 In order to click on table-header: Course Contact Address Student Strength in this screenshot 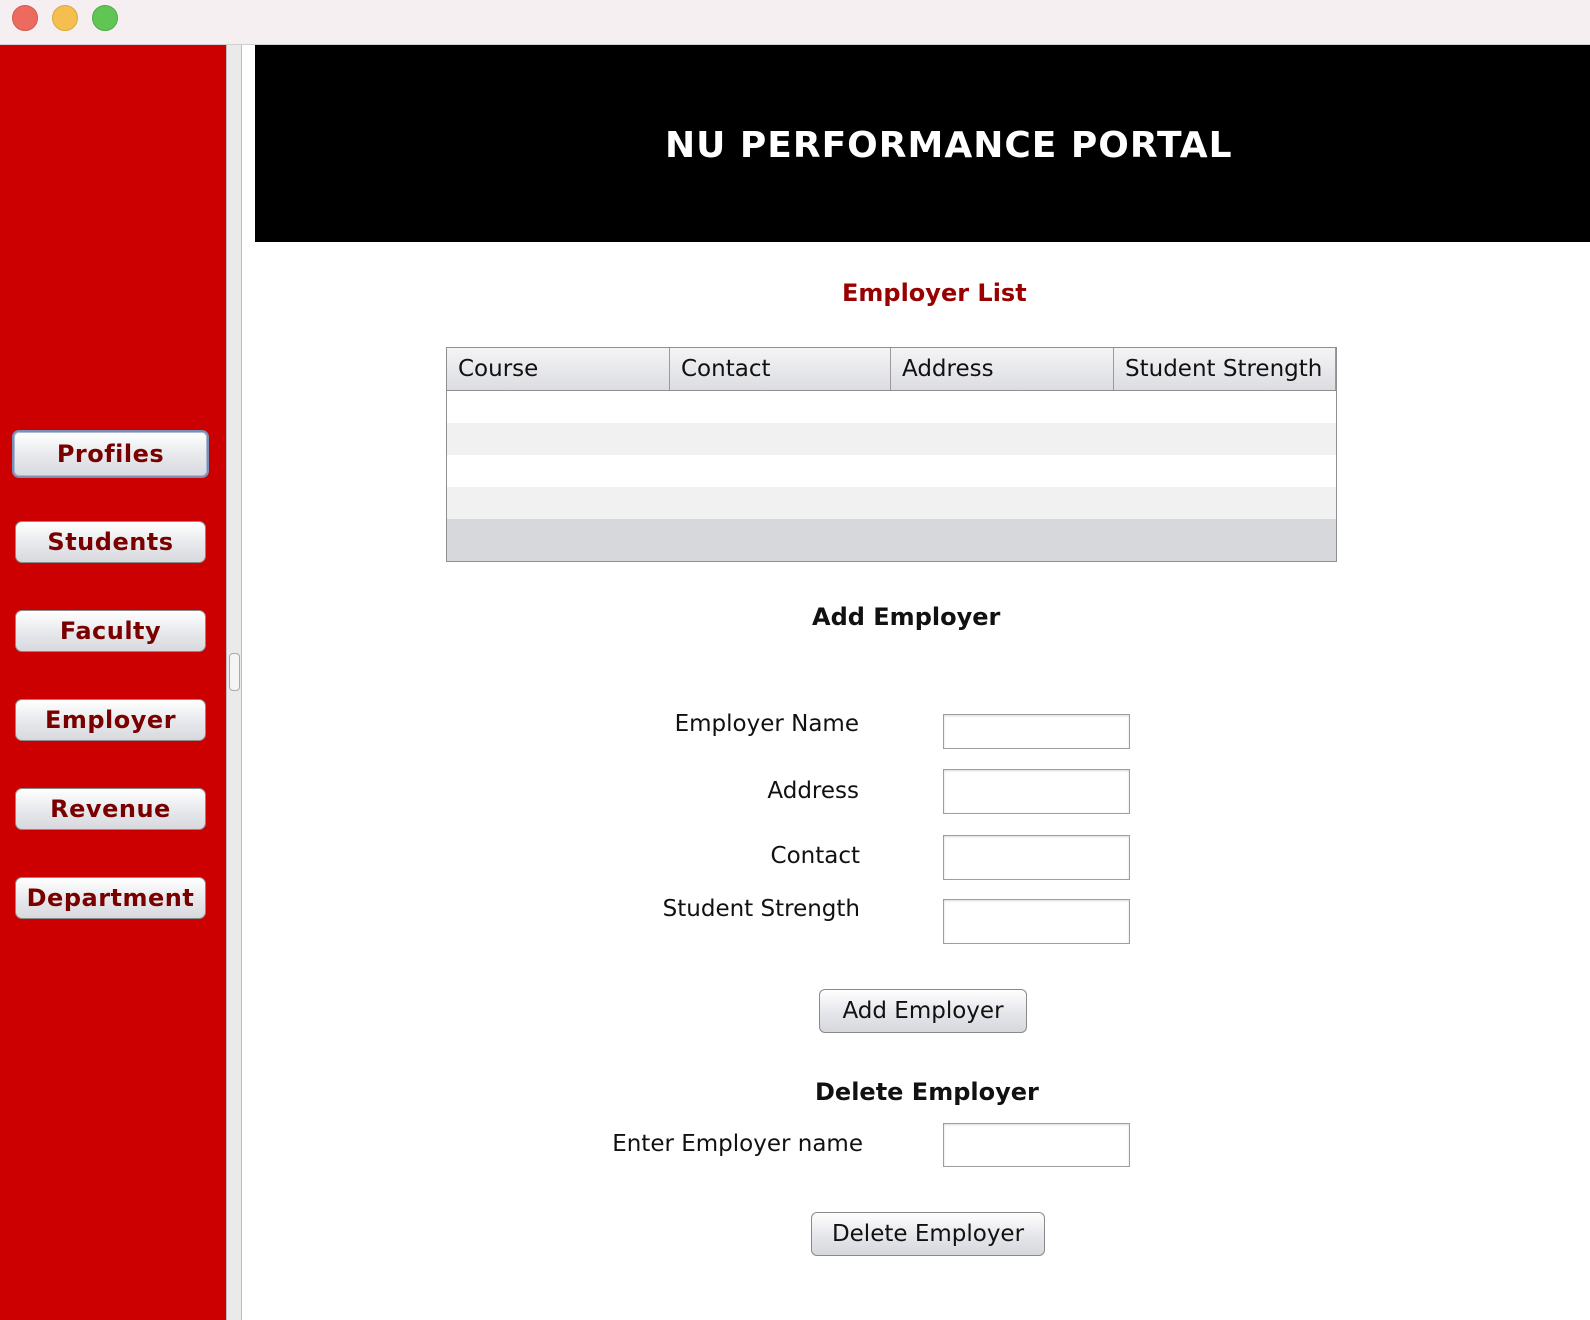, I will do `click(891, 369)`.